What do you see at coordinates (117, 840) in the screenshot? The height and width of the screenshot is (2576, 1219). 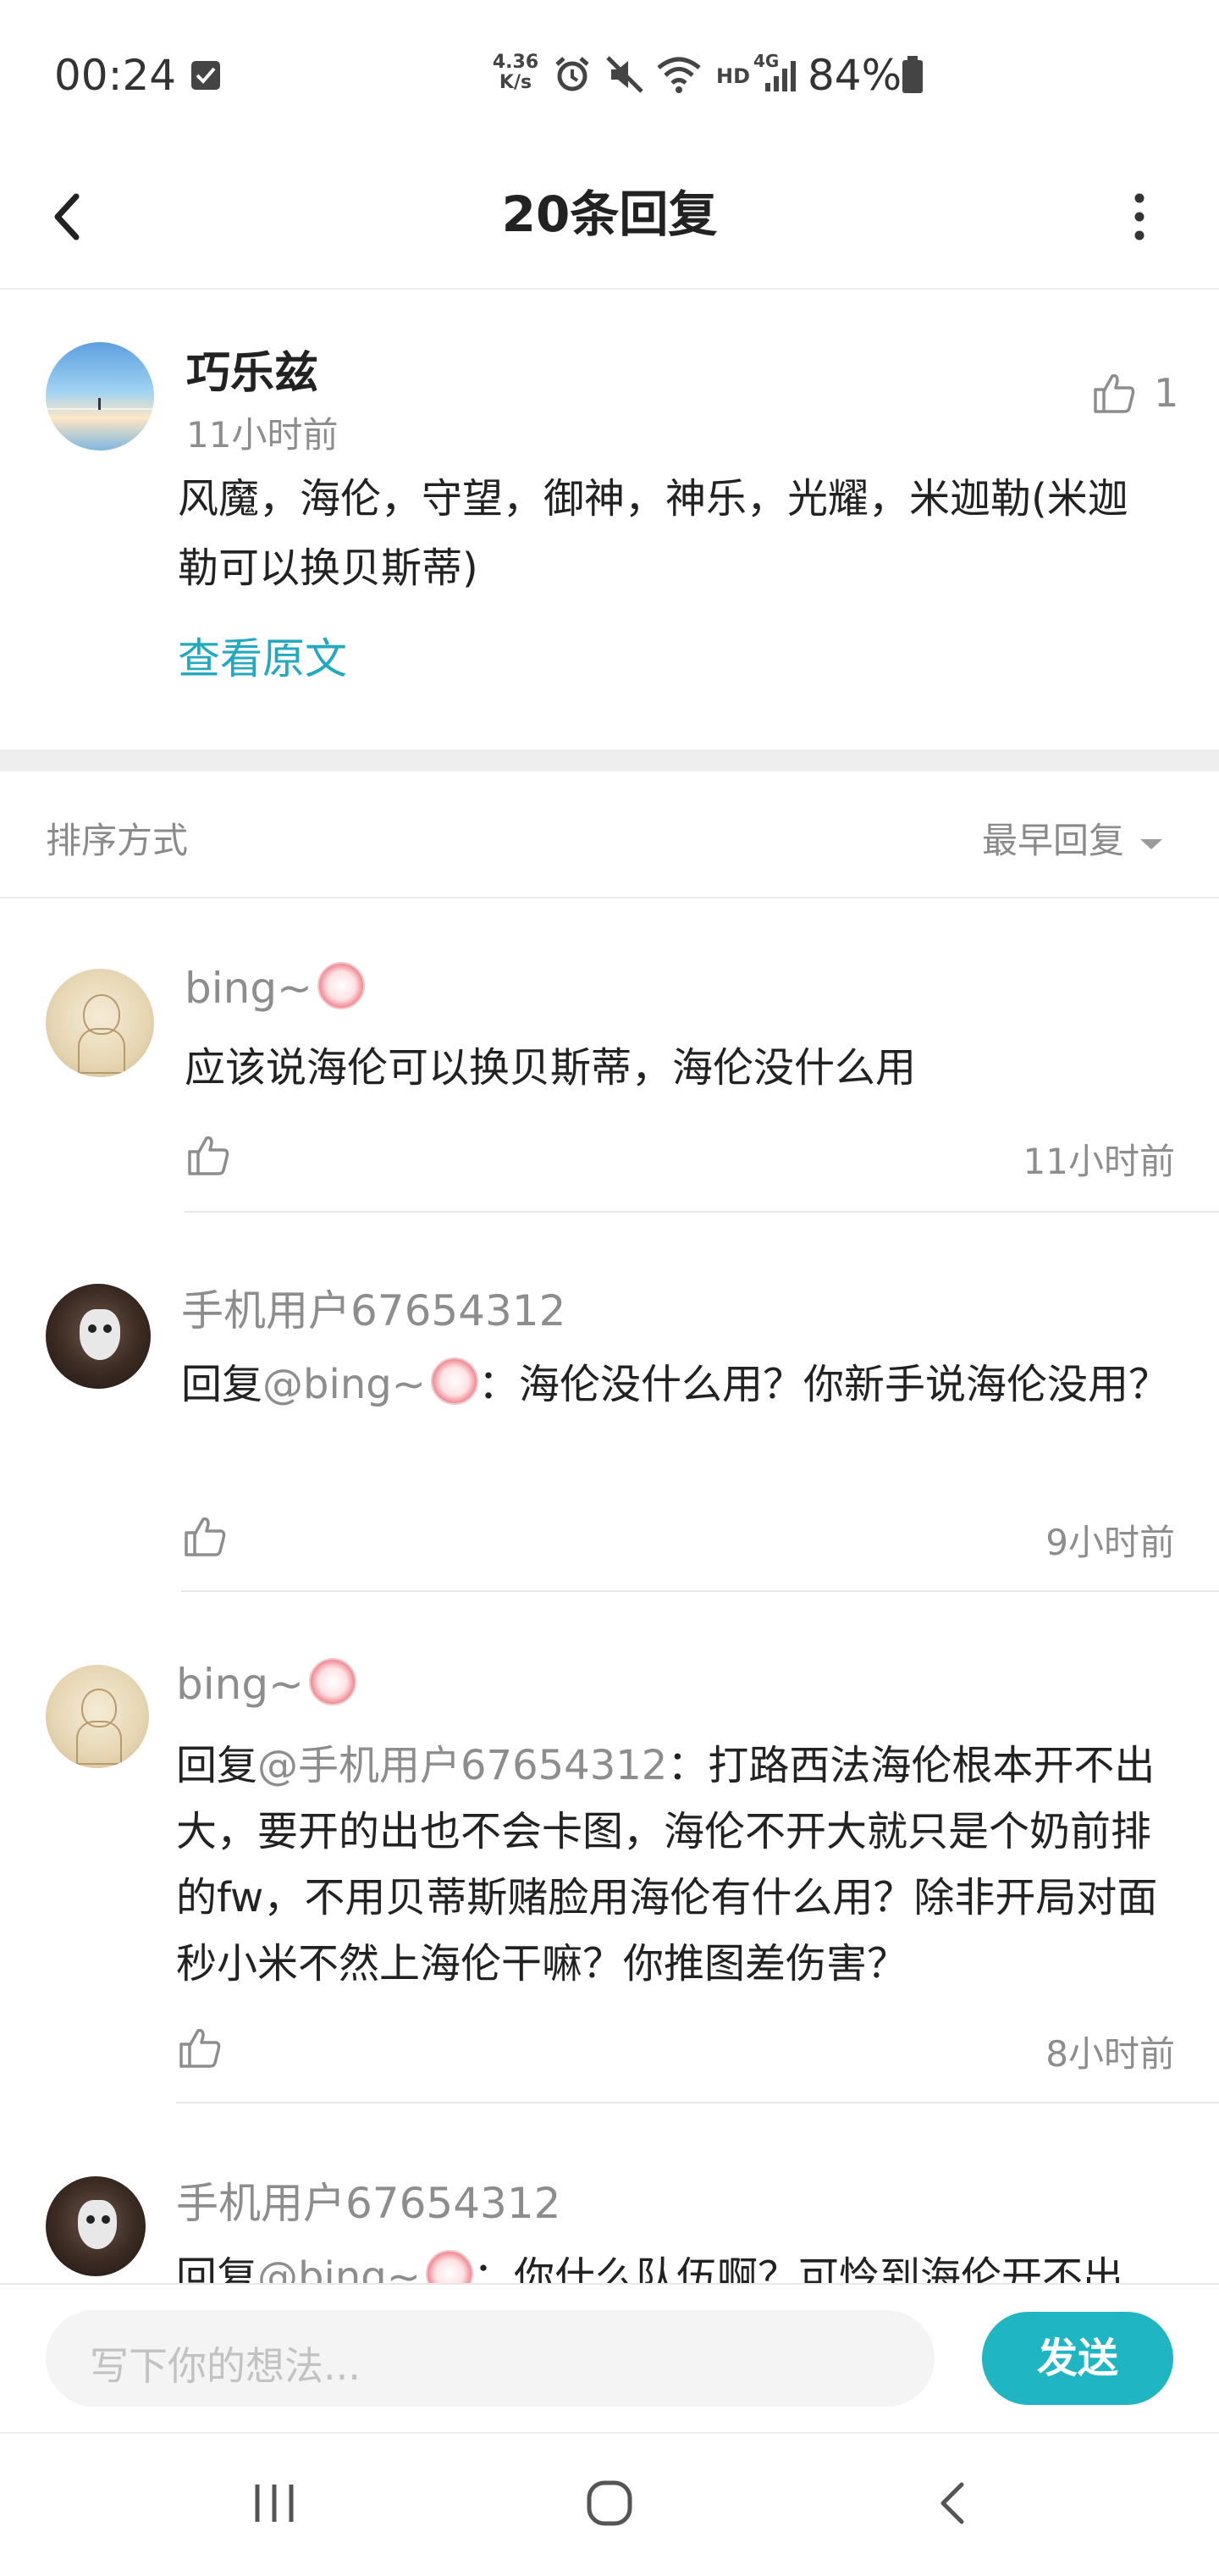 I see `sort-label: 排序方式` at bounding box center [117, 840].